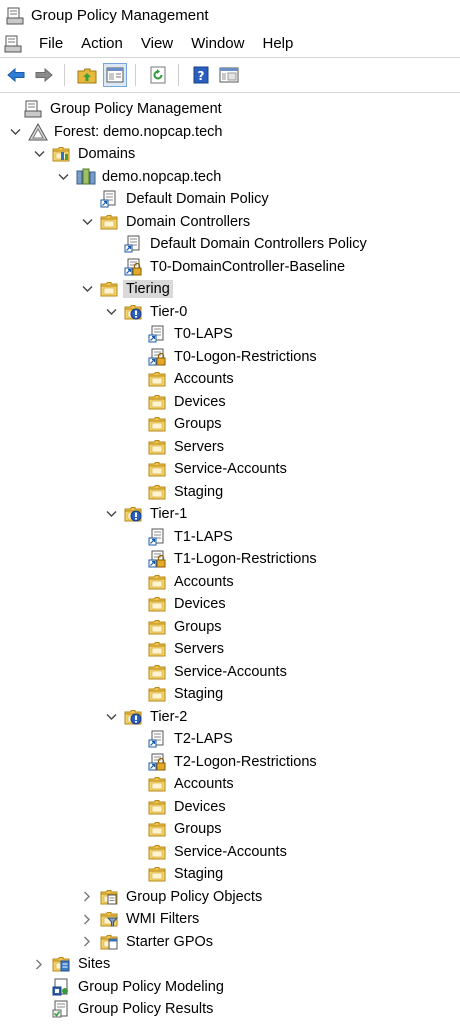 This screenshot has height=1031, width=460. I want to click on tree-node-label: T0-LAPS, so click(203, 334).